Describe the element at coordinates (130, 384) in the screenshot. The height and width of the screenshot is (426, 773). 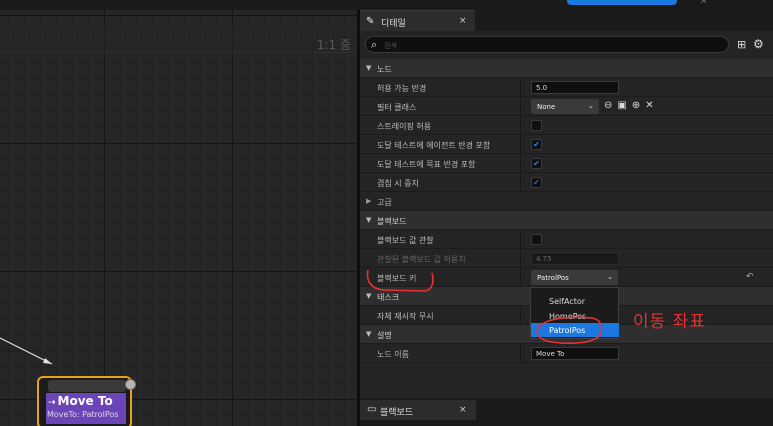
I see `node-input-pin` at that location.